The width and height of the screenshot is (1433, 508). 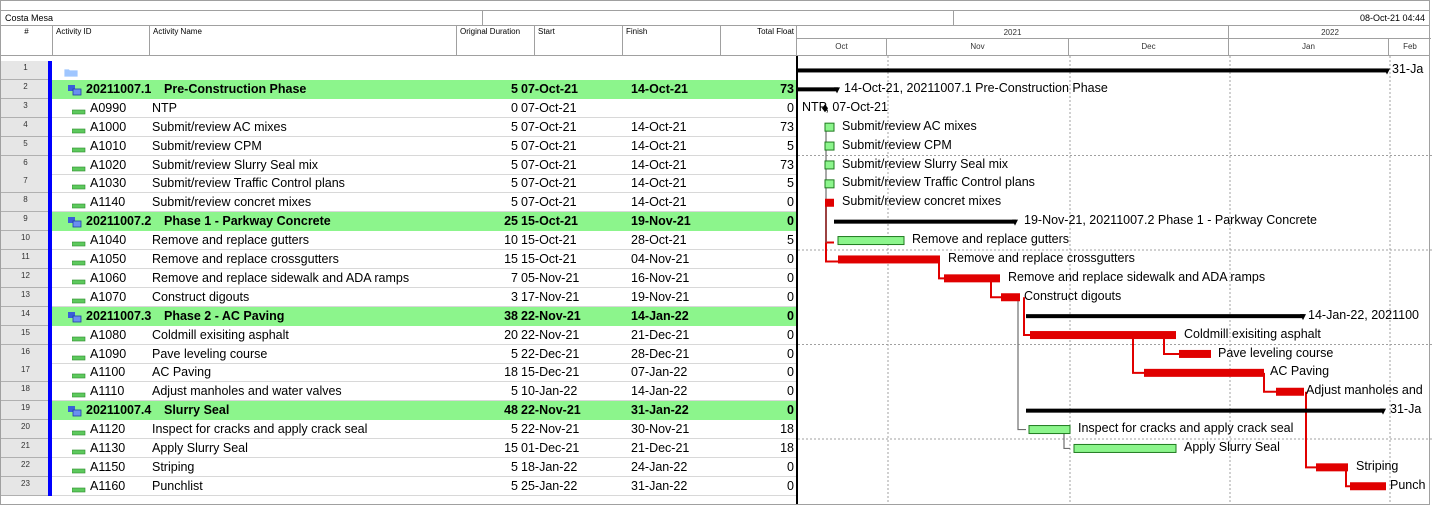 I want to click on original-duration: 18, so click(x=511, y=372).